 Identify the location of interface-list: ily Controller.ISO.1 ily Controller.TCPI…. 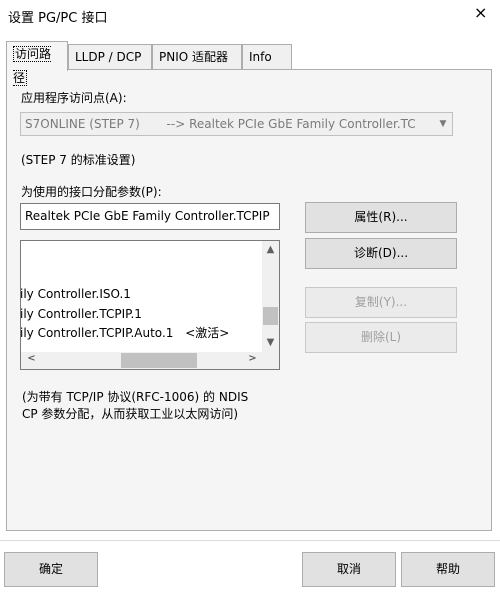
(150, 305).